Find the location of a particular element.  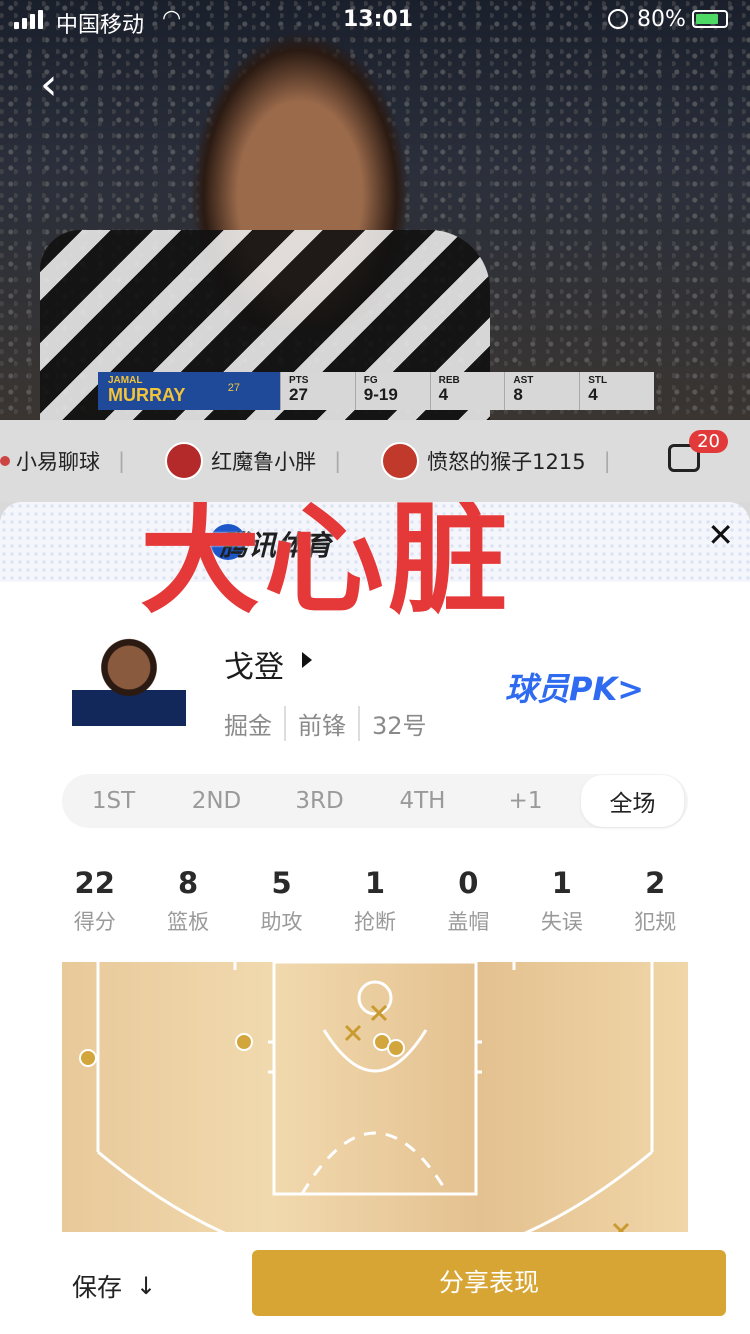

anchor-strip: 小易聊球 | 红魔鲁小胖 | 愤怒的猴子1215 | 20 is located at coordinates (375, 461).